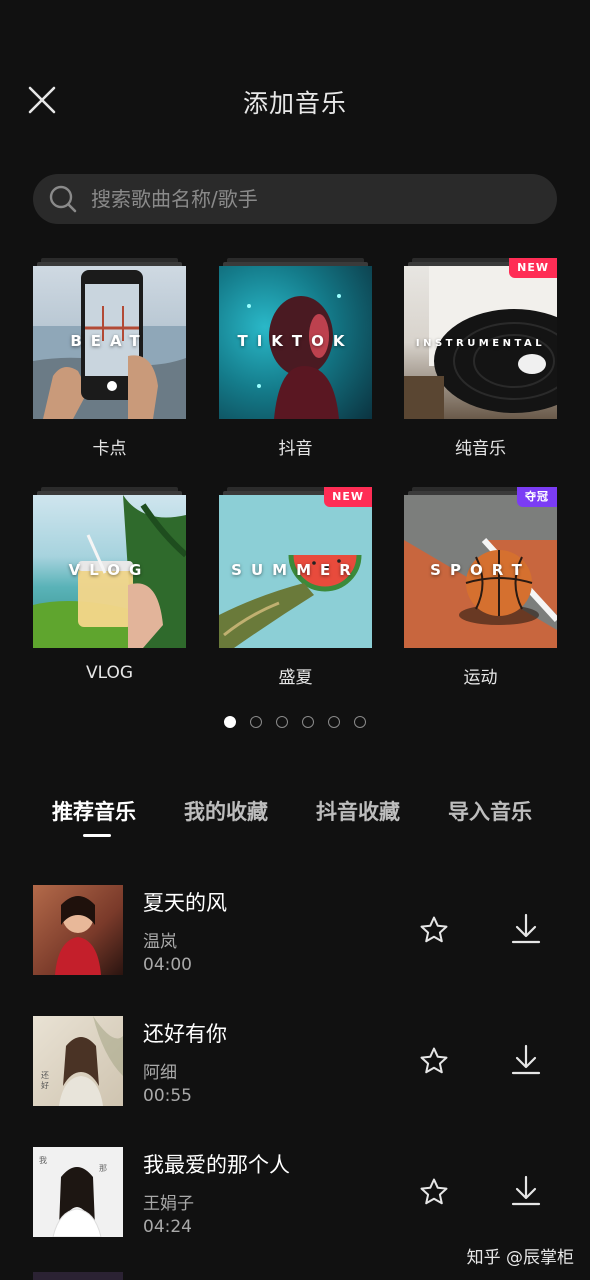 The image size is (590, 1280). What do you see at coordinates (295, 821) in the screenshot?
I see `music-tabs: 推荐音乐 我的收藏 抖音收藏 导入音乐` at bounding box center [295, 821].